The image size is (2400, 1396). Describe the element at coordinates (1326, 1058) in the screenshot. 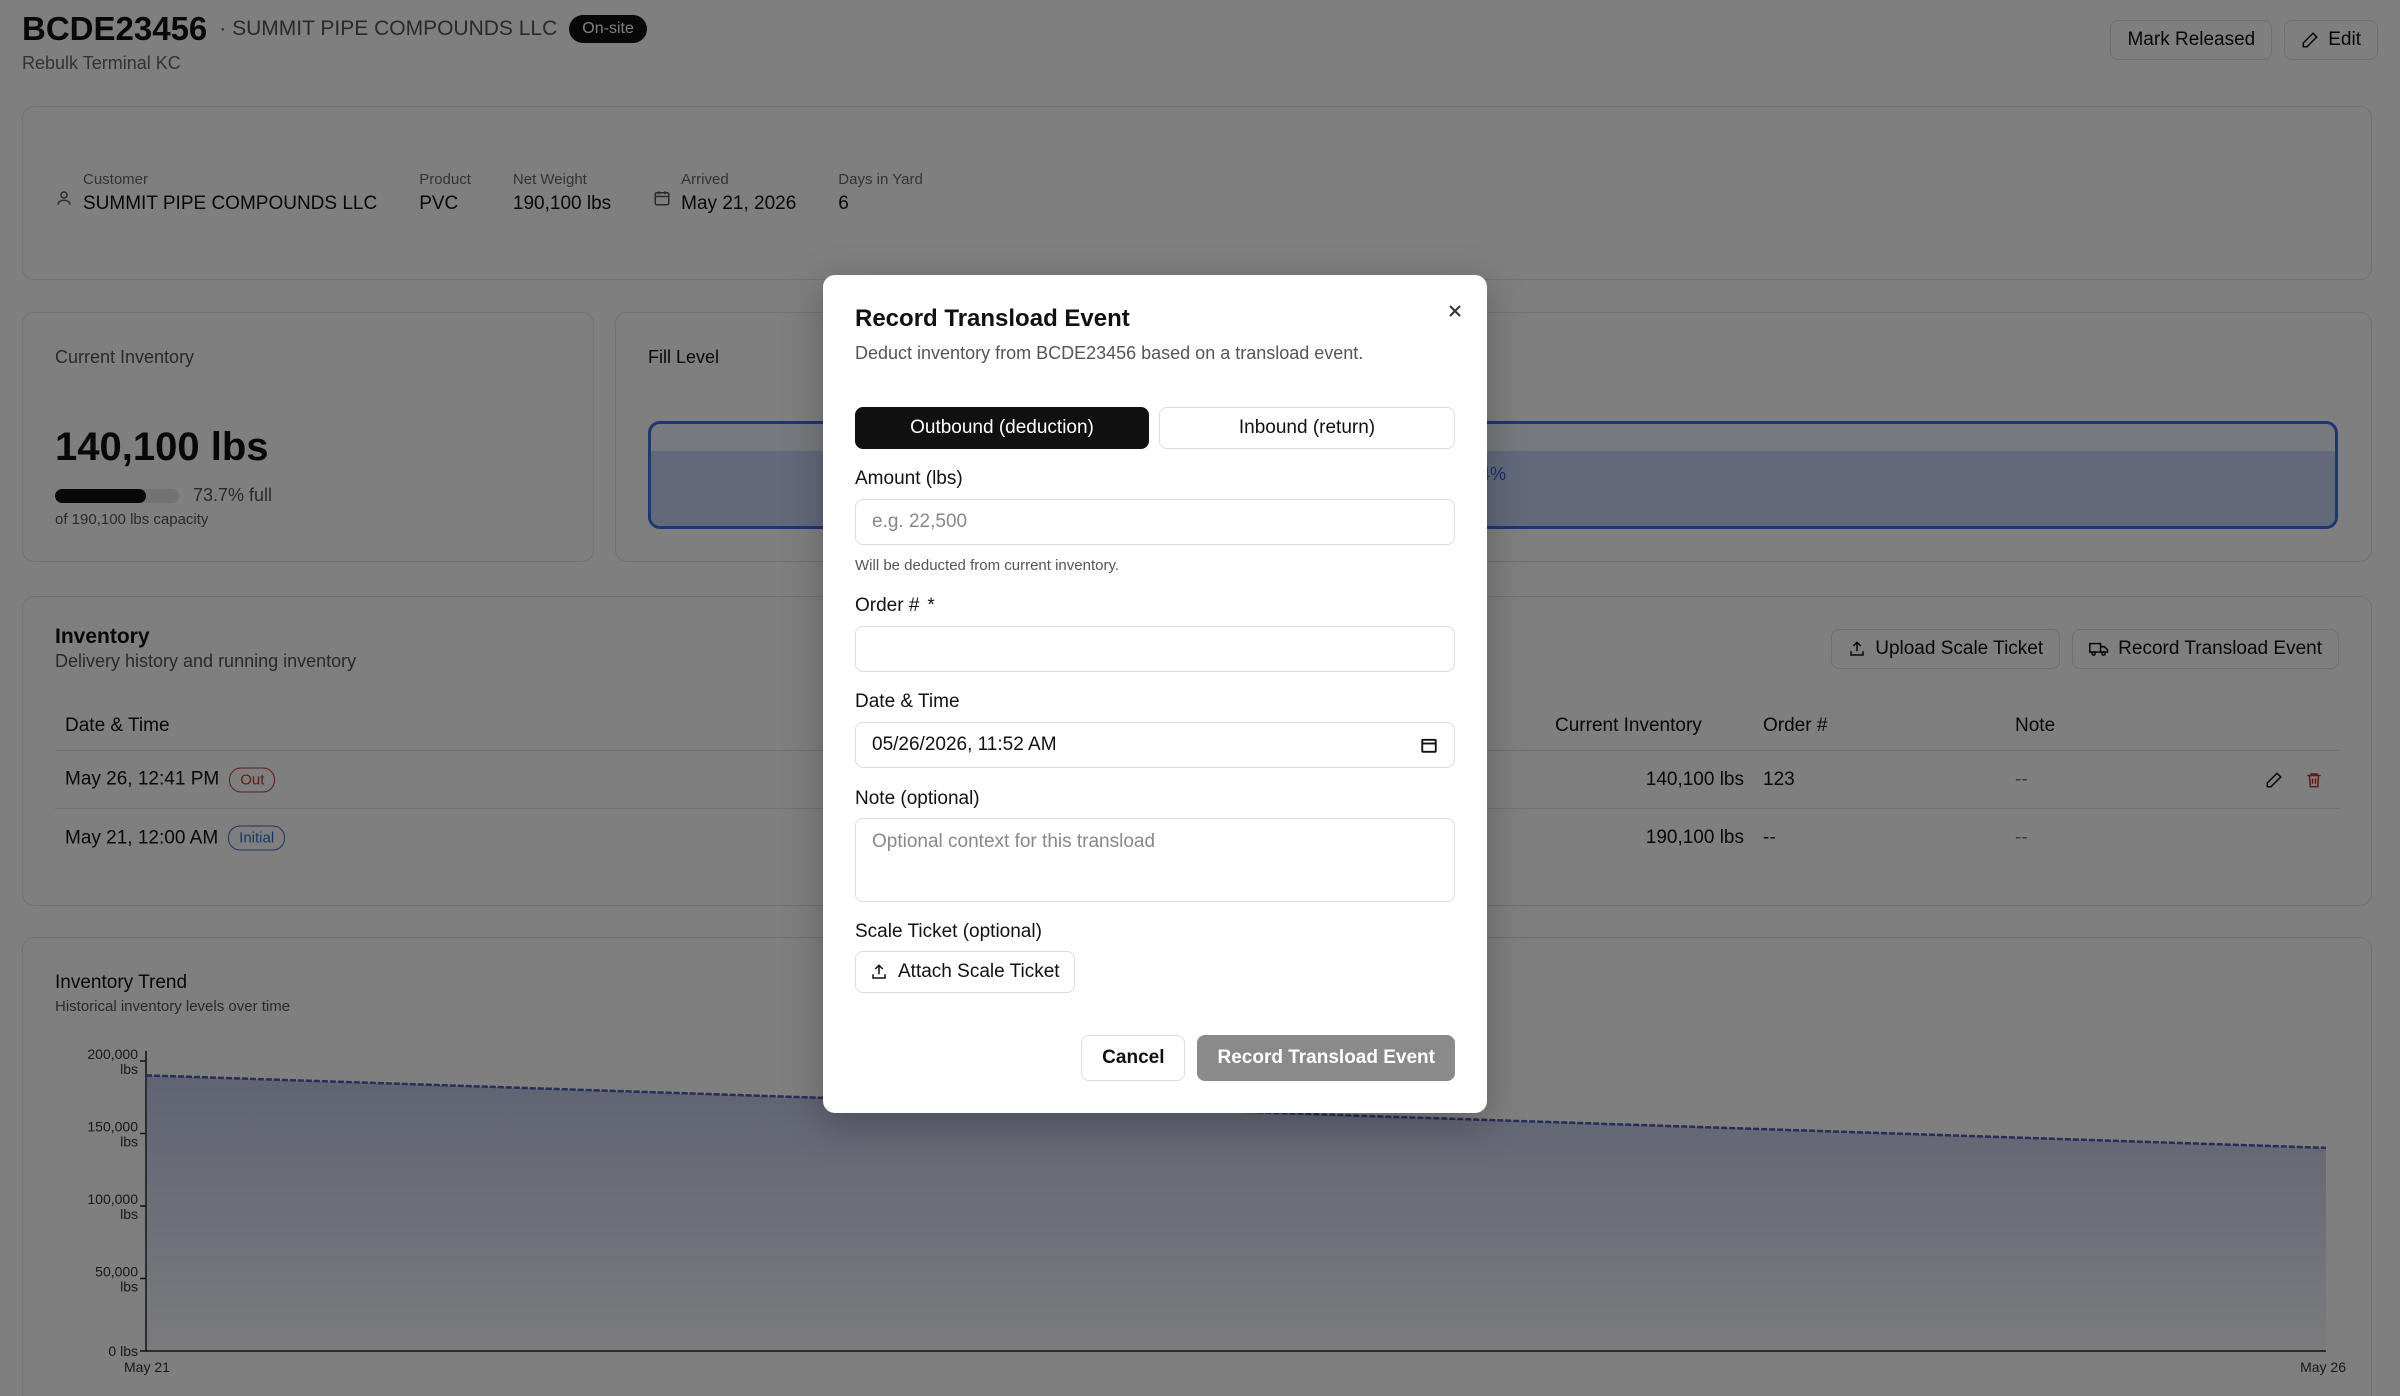

I see `submit-button: Record Transload Event` at that location.